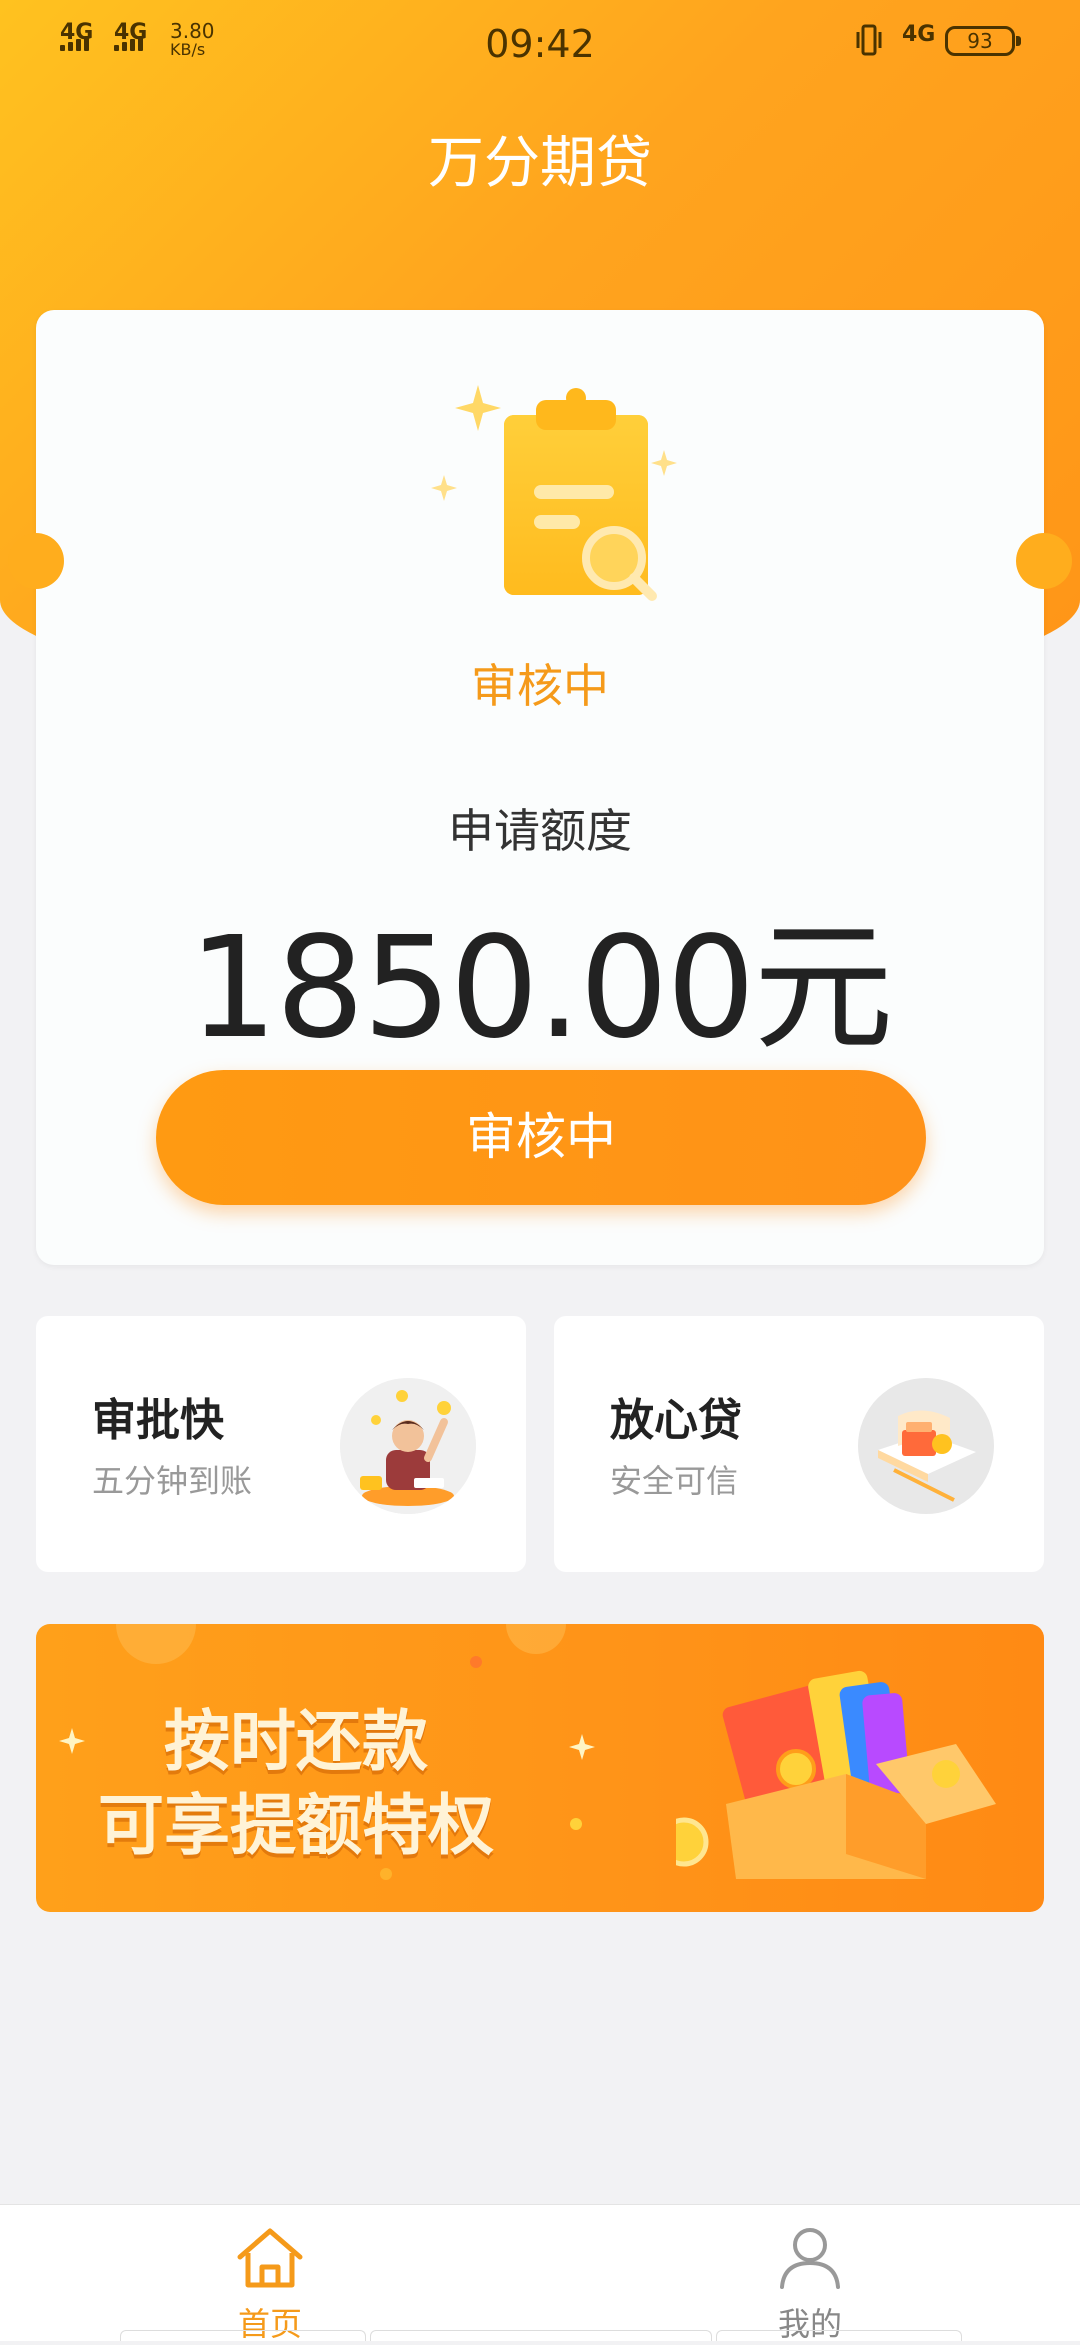 The width and height of the screenshot is (1080, 2345). I want to click on battery-icon: 93, so click(983, 41).